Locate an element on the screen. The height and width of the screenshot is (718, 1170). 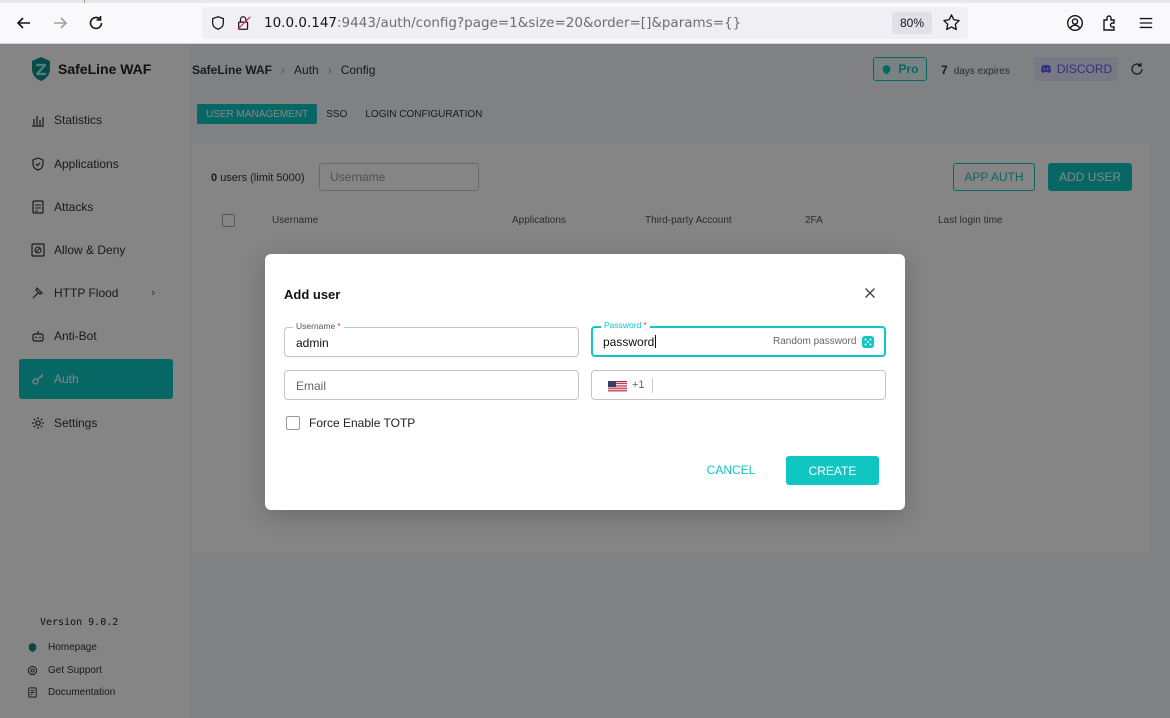
url-host: 10.0.0.147 is located at coordinates (300, 23).